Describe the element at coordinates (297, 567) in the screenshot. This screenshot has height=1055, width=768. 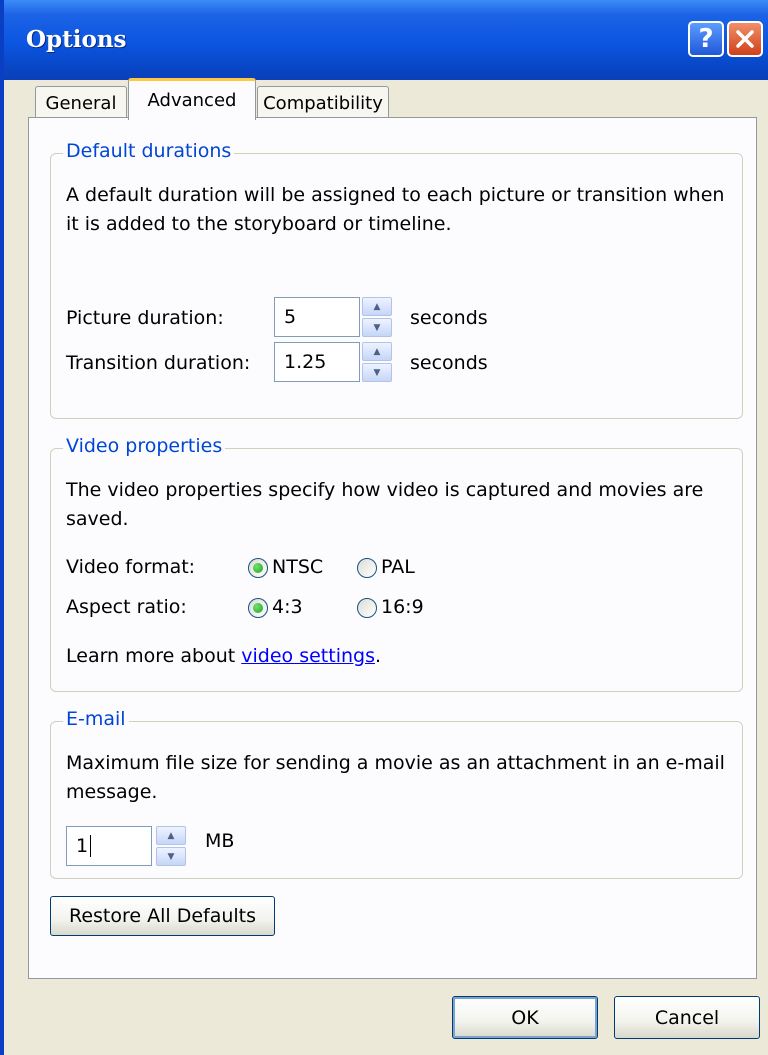
I see `radio-ntsc-label: NTSC` at that location.